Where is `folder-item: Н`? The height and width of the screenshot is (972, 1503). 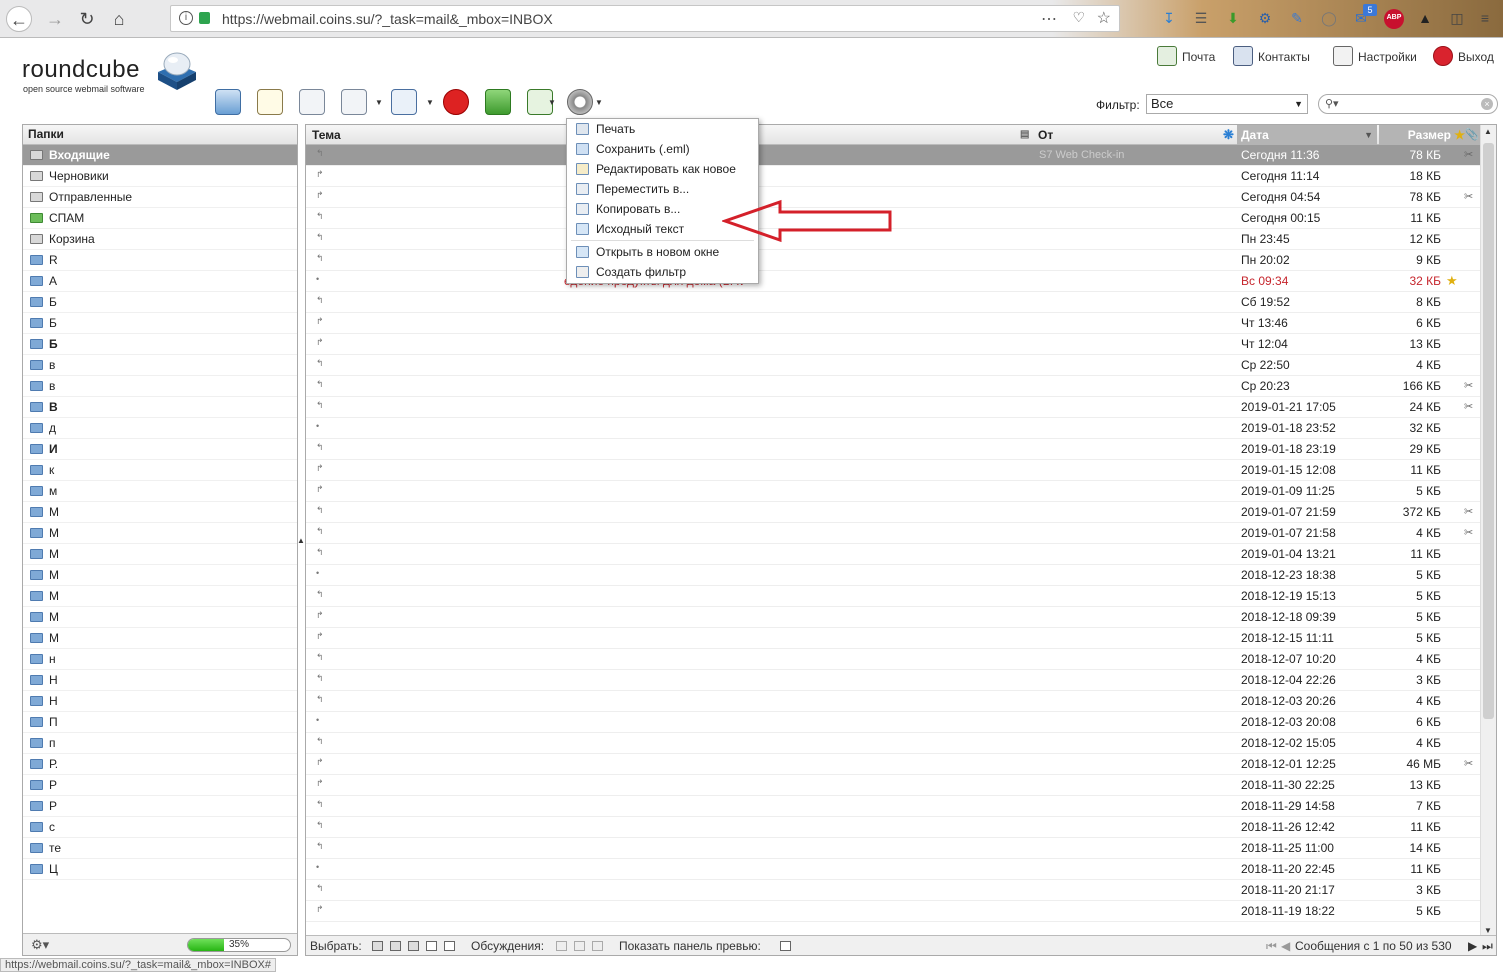
folder-item: Н is located at coordinates (160, 680).